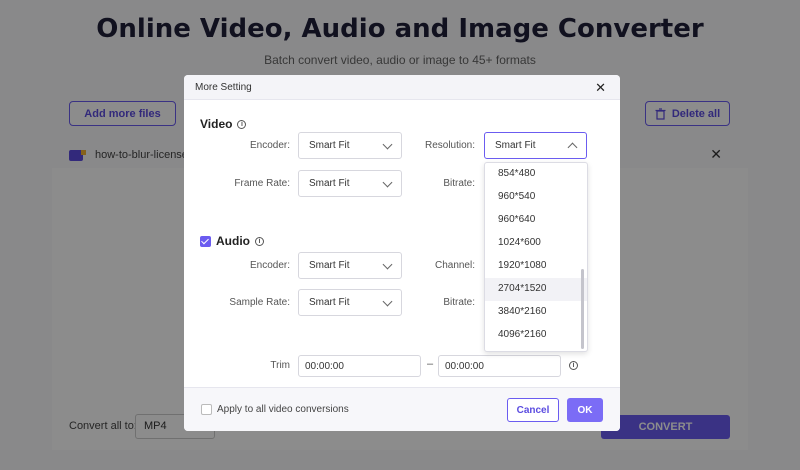  What do you see at coordinates (329, 265) in the screenshot?
I see `audio-encoder-value: Smart Fit` at bounding box center [329, 265].